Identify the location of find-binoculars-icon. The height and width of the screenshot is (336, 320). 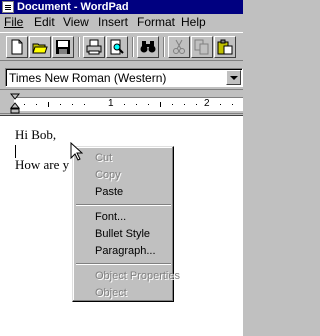
(148, 47).